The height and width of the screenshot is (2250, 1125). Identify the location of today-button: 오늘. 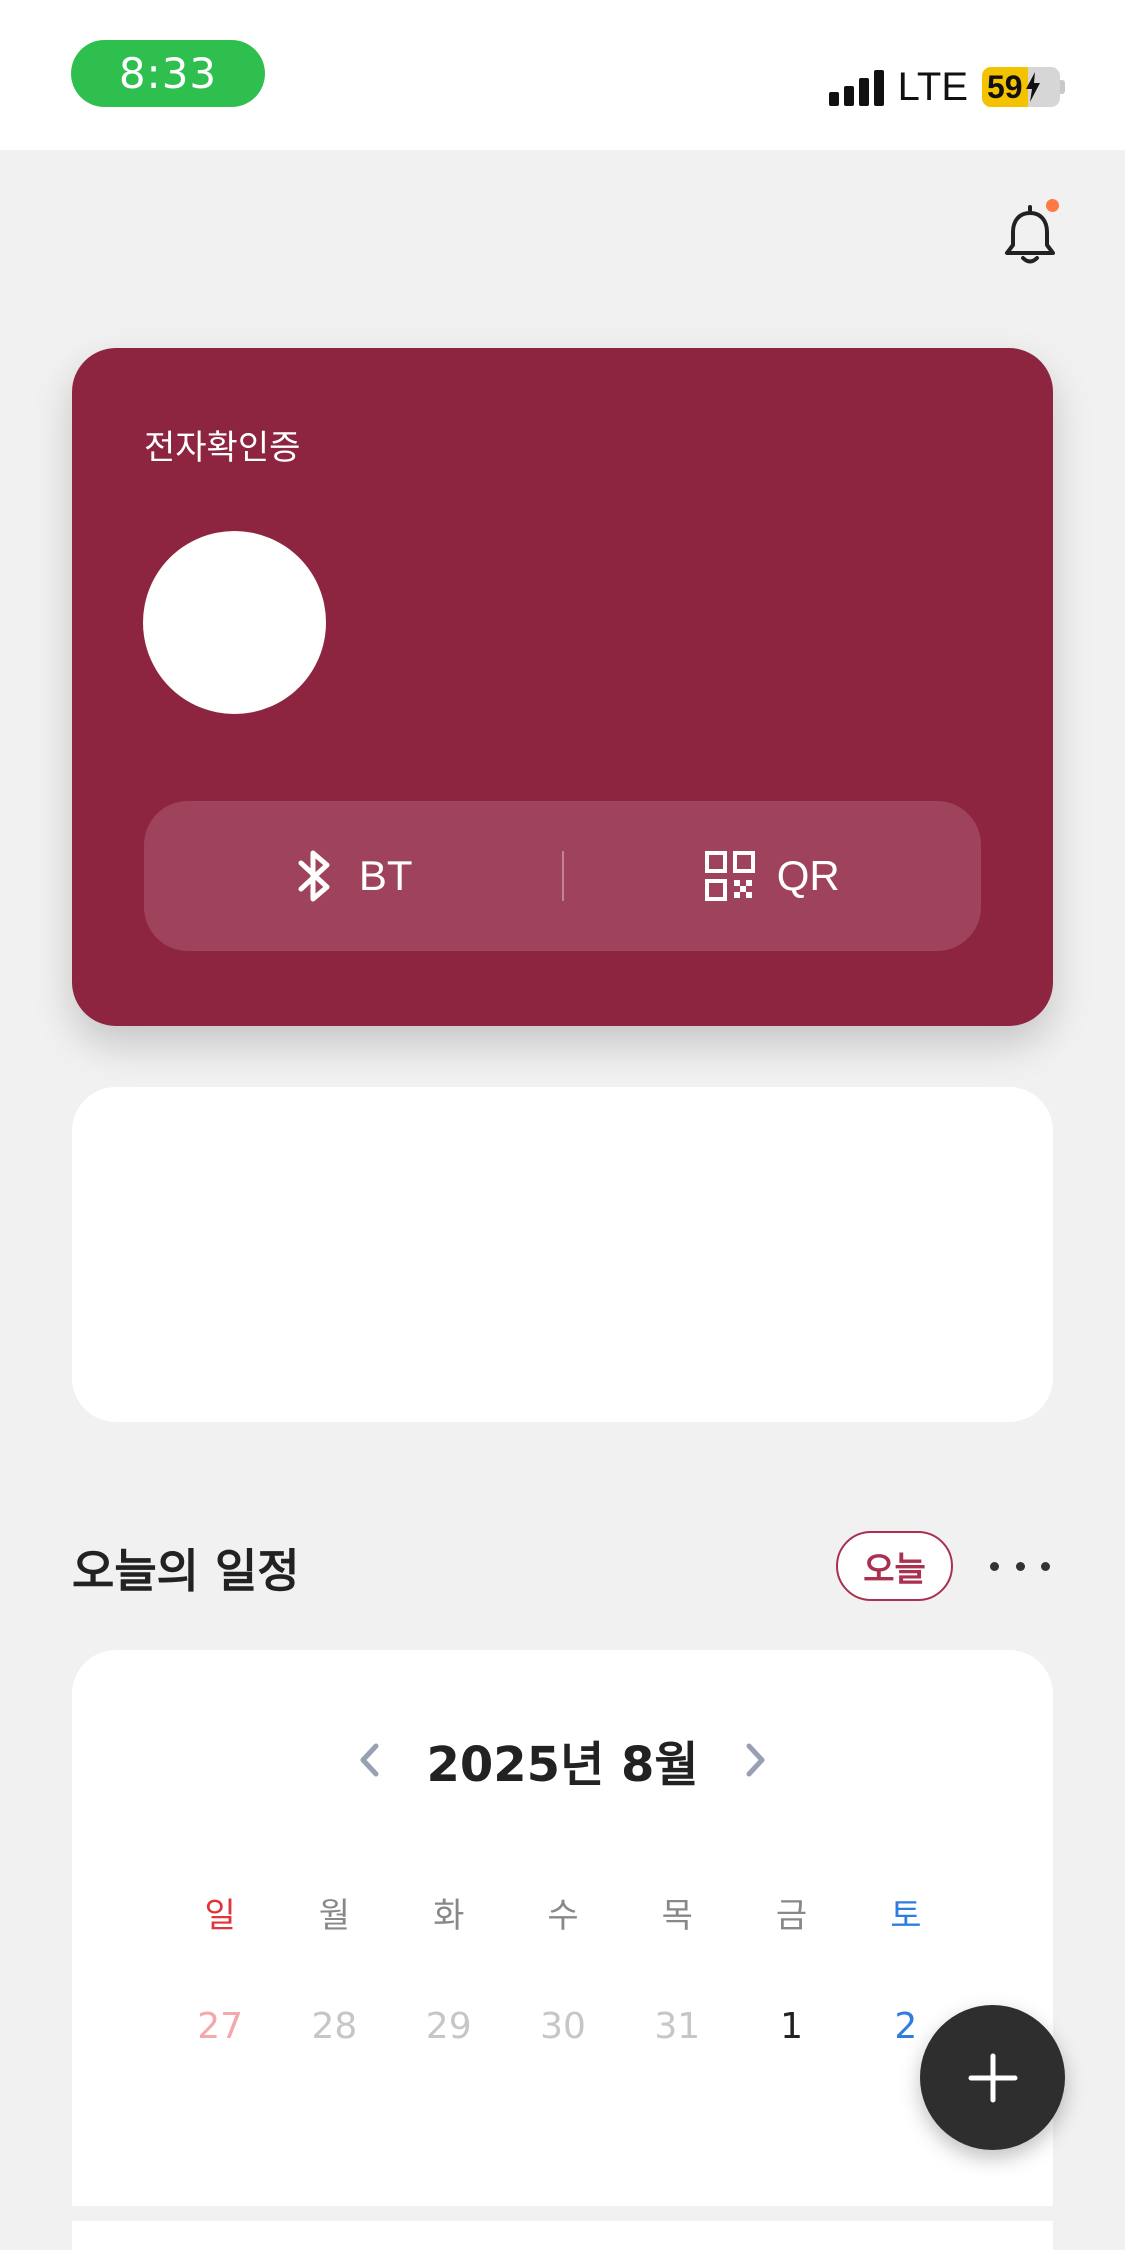
(894, 1566).